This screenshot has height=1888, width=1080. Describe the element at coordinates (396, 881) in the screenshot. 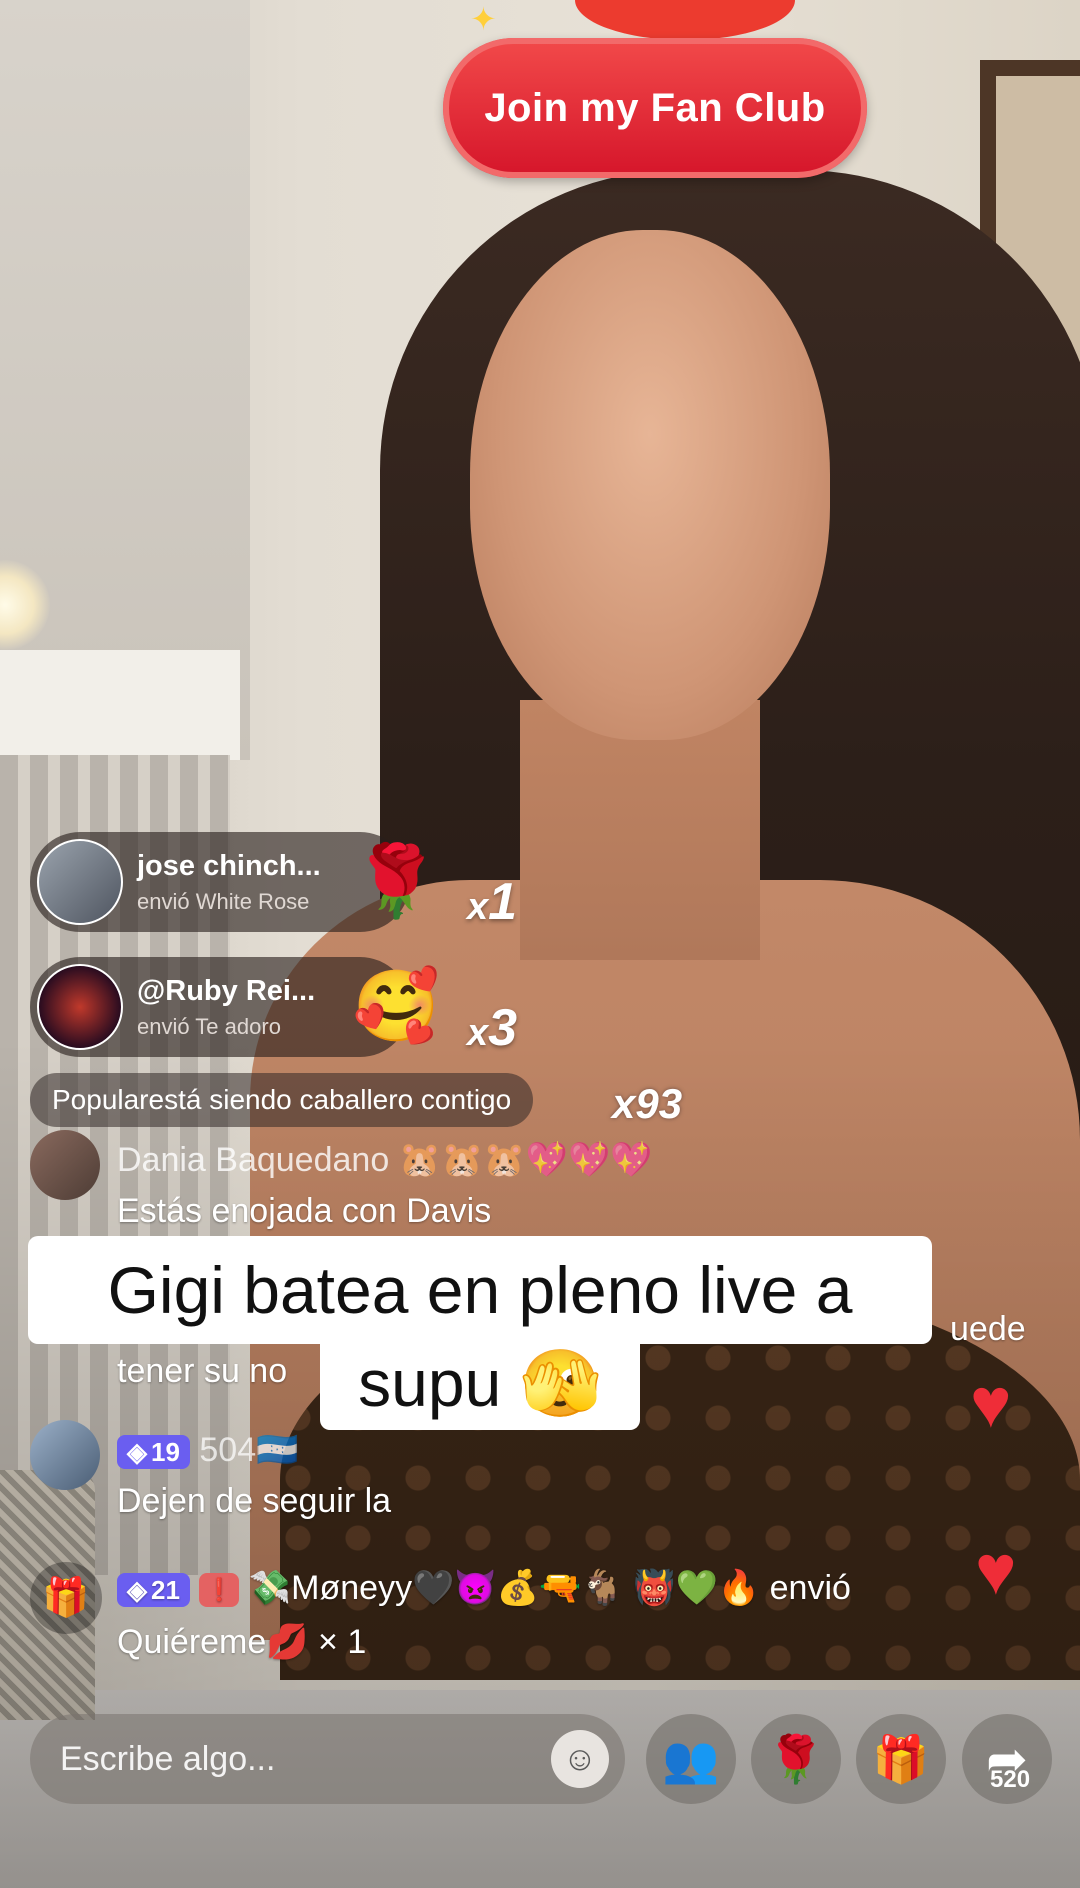

I see `white-rose-icon: 🌹` at that location.